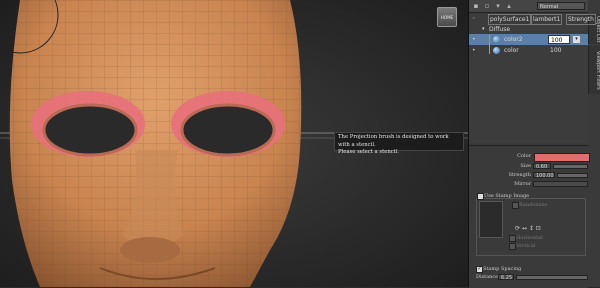 The height and width of the screenshot is (288, 600). Describe the element at coordinates (519, 175) in the screenshot. I see `strength-label: Strength` at that location.